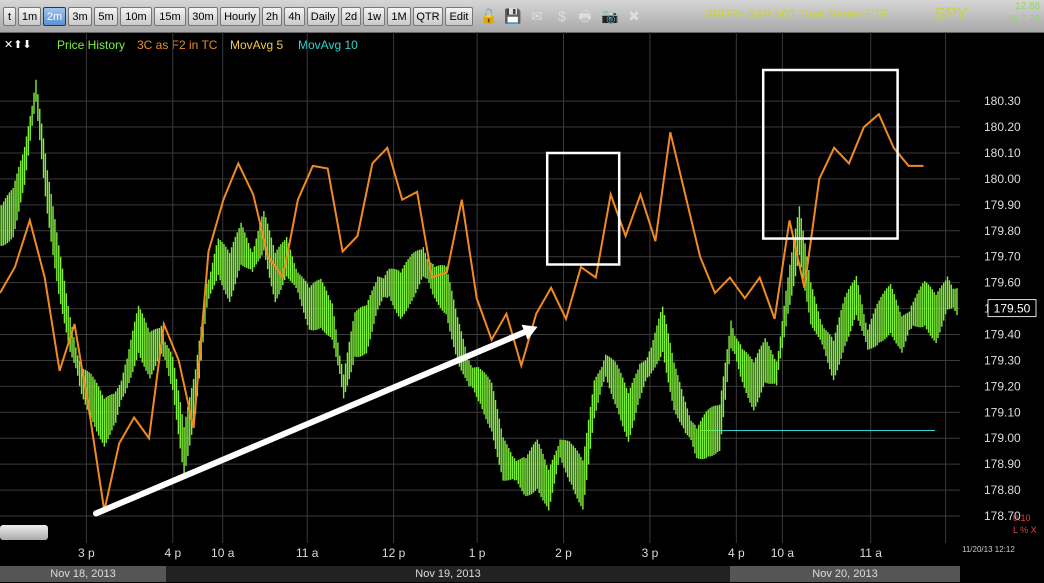 This screenshot has width=1044, height=583. Describe the element at coordinates (170, 16) in the screenshot. I see `timeframe-button-15m: 15m` at that location.